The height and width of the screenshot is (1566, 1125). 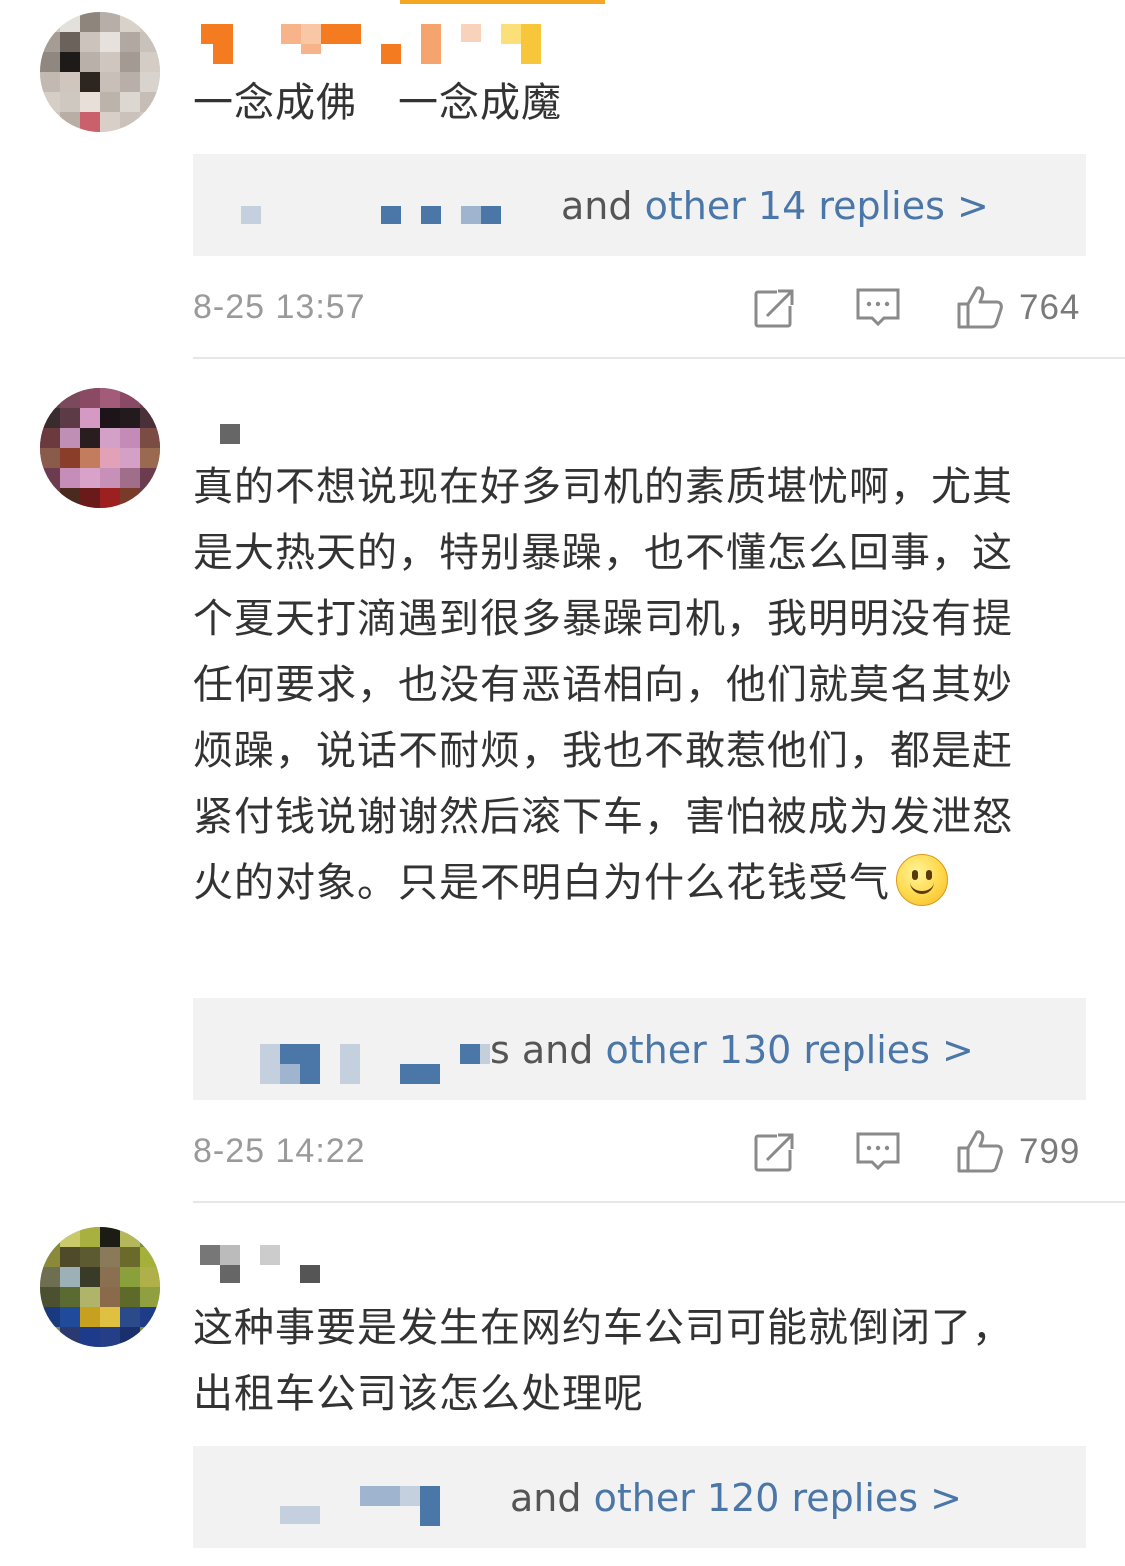 I want to click on replies-count-link: other 14 replies >, so click(x=817, y=206).